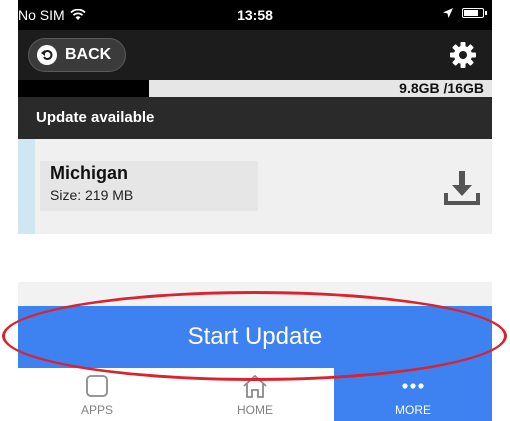 The image size is (510, 421). I want to click on tab-more: MORE, so click(413, 394).